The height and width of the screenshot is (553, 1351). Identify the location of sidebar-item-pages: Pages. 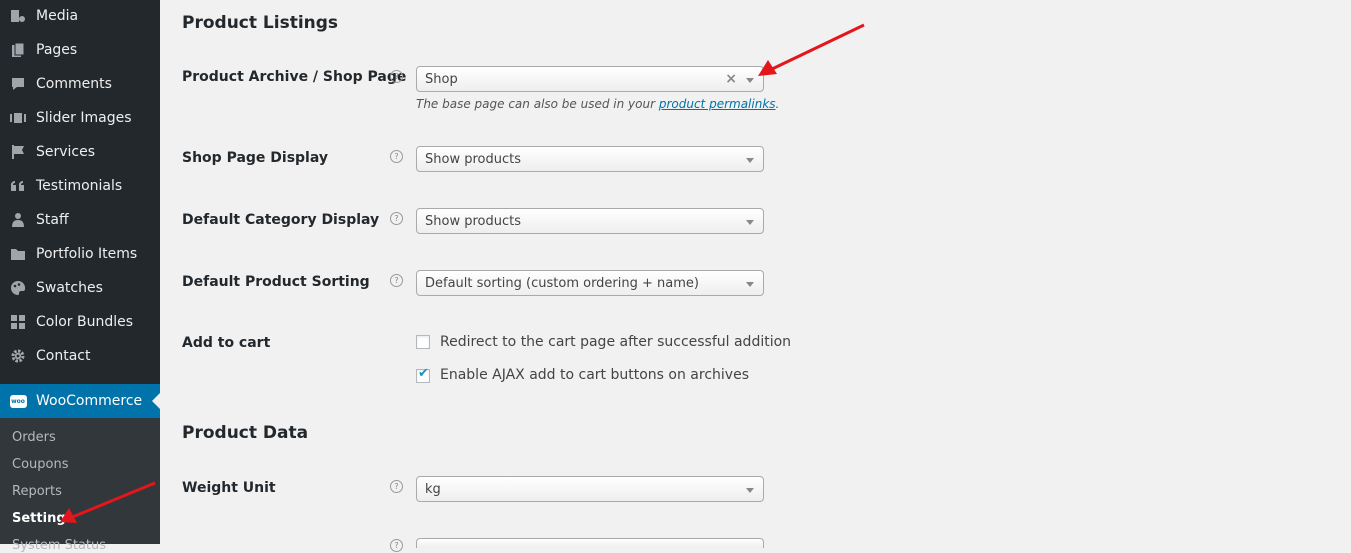
(80, 50).